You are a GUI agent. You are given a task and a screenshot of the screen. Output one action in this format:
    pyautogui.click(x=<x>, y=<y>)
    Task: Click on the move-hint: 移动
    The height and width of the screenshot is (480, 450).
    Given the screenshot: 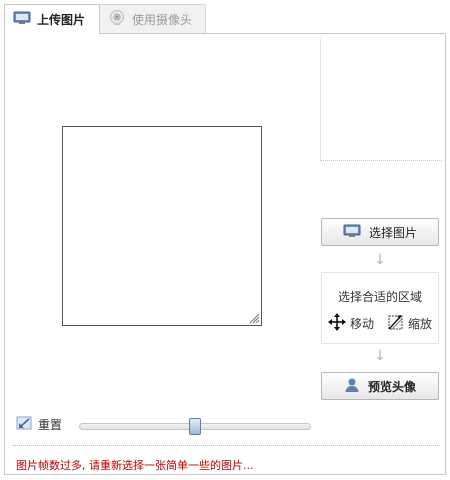 What is the action you would take?
    pyautogui.click(x=351, y=323)
    